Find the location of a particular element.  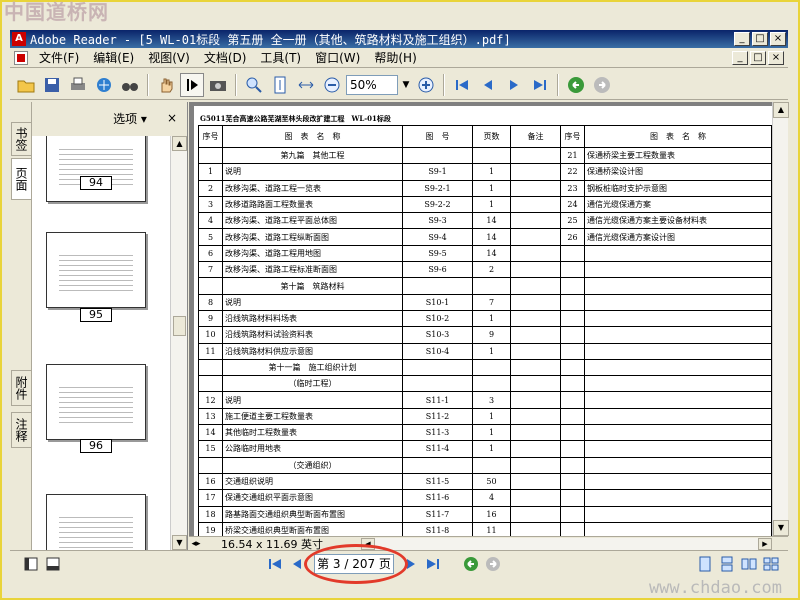

table-row: 18 路基路面交通组织典型断面布置图 S11-7 16 is located at coordinates (379, 514).